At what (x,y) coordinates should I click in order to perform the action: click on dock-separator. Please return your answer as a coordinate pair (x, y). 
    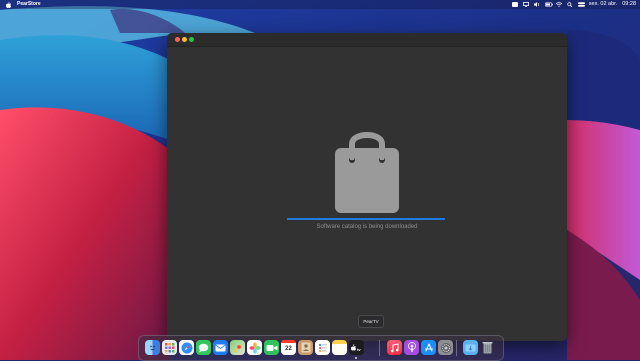
    Looking at the image, I should click on (379, 348).